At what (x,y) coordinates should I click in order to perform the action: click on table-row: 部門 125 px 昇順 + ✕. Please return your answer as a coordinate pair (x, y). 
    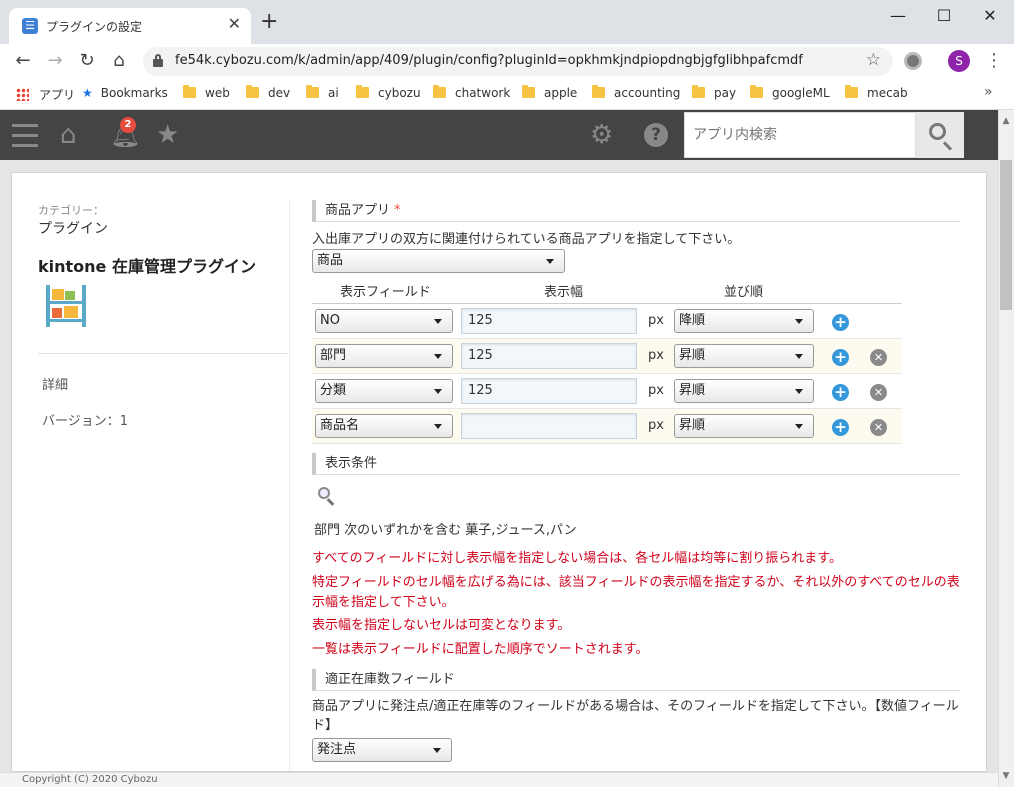
    Looking at the image, I should click on (607, 356).